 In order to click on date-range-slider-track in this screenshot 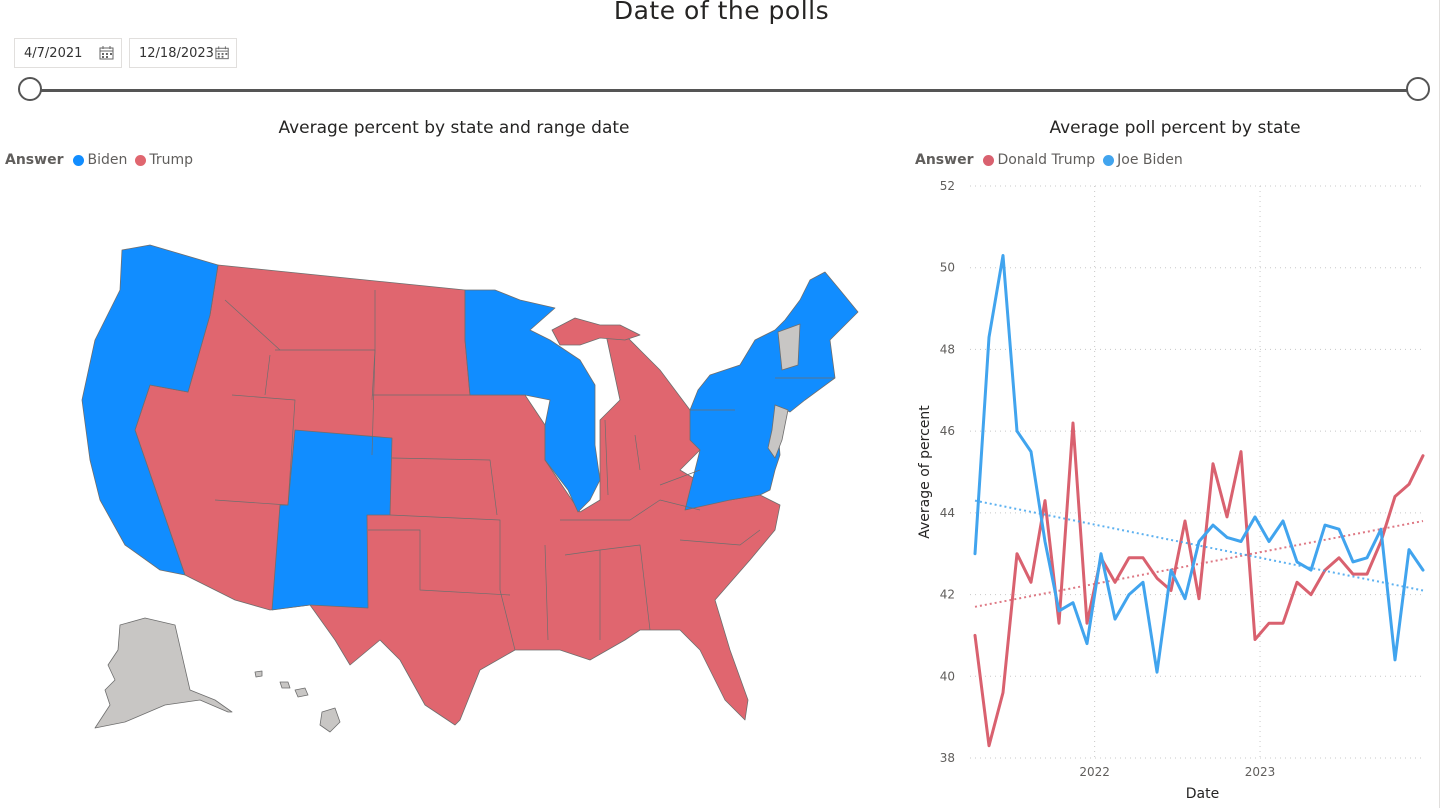, I will do `click(725, 90)`.